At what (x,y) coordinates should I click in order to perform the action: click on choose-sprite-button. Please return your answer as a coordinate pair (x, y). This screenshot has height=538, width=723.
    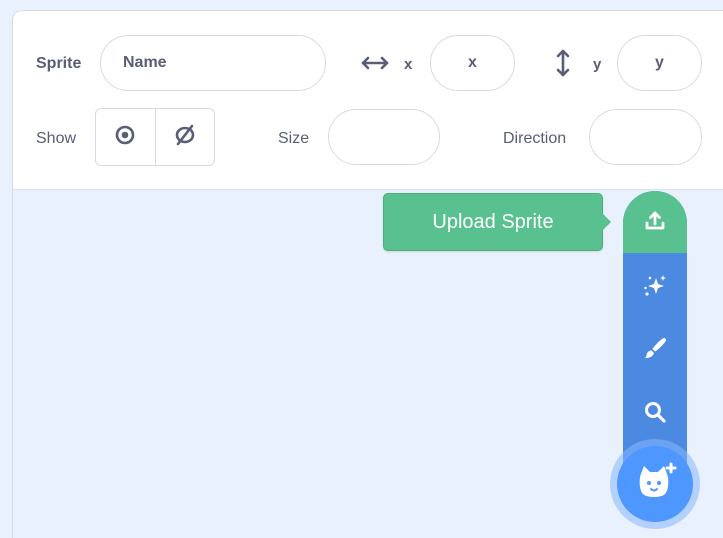
    Looking at the image, I should click on (655, 414).